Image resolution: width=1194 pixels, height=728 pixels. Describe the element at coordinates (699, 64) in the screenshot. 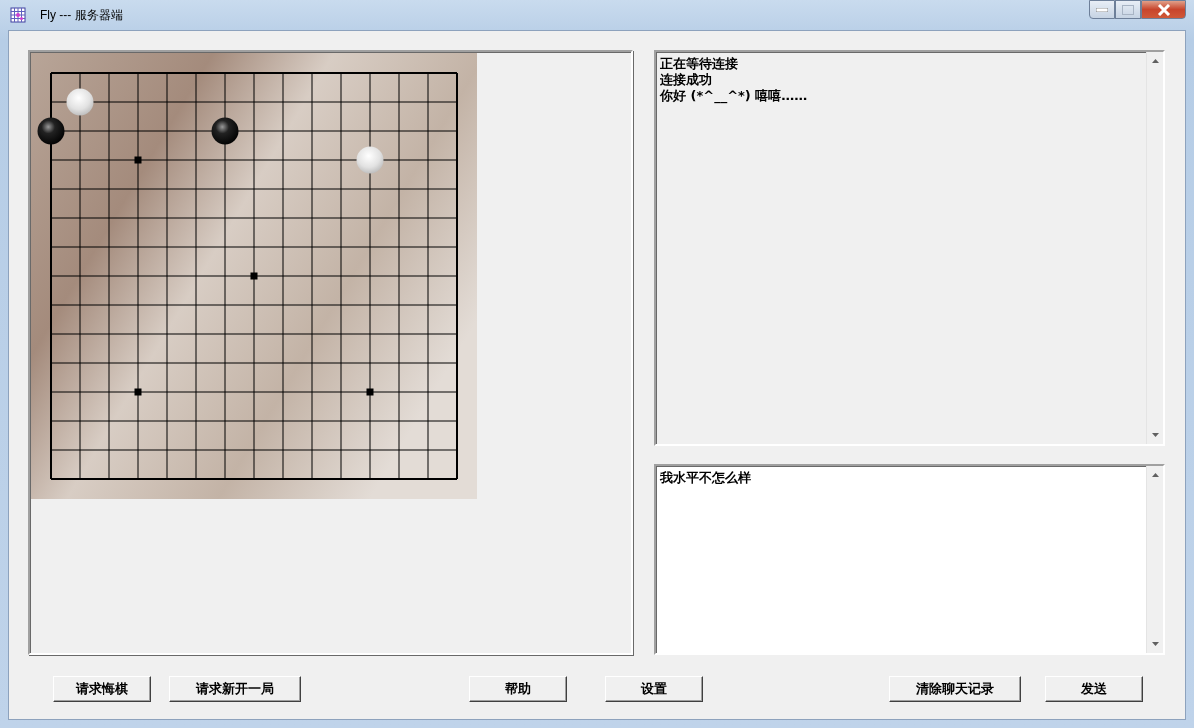

I see `chat-message: 正在等待连接` at that location.